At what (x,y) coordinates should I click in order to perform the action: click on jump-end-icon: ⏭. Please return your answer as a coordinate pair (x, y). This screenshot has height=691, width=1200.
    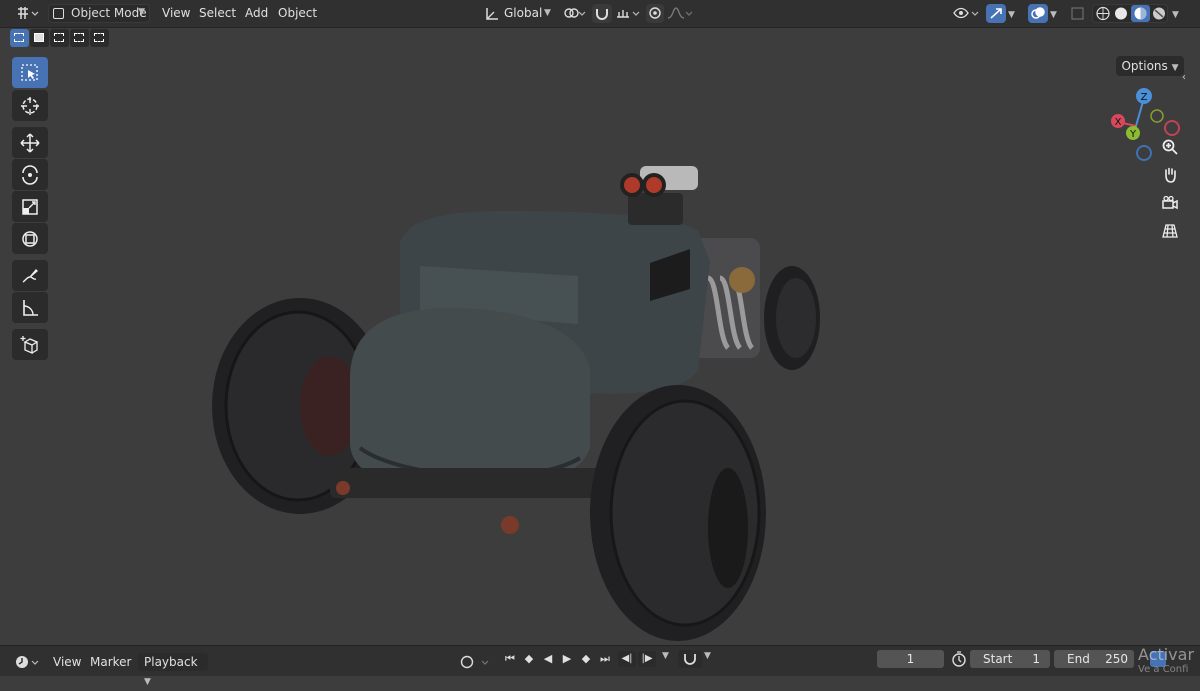
    Looking at the image, I should click on (605, 659).